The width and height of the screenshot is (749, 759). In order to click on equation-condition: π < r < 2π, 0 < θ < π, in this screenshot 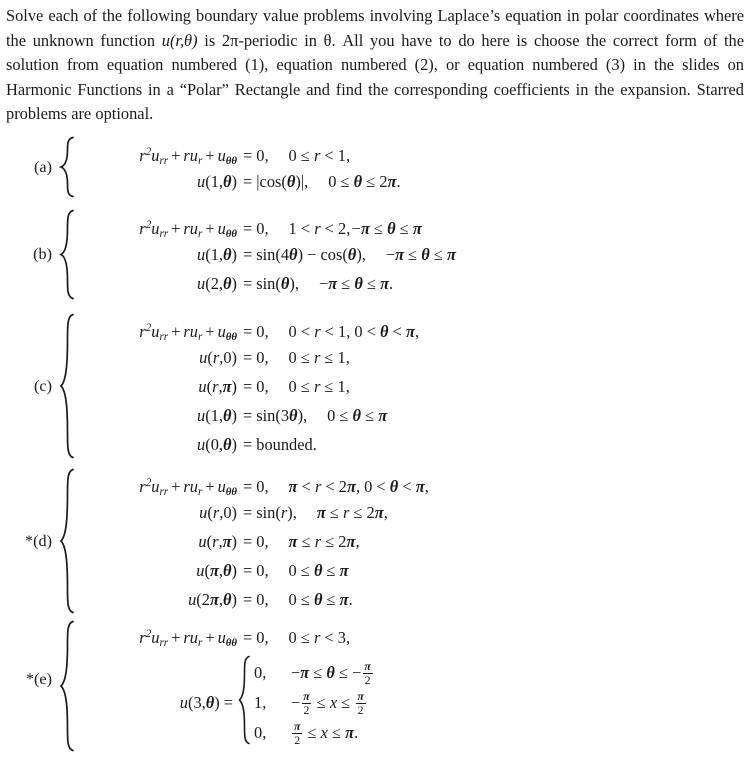, I will do `click(358, 486)`.